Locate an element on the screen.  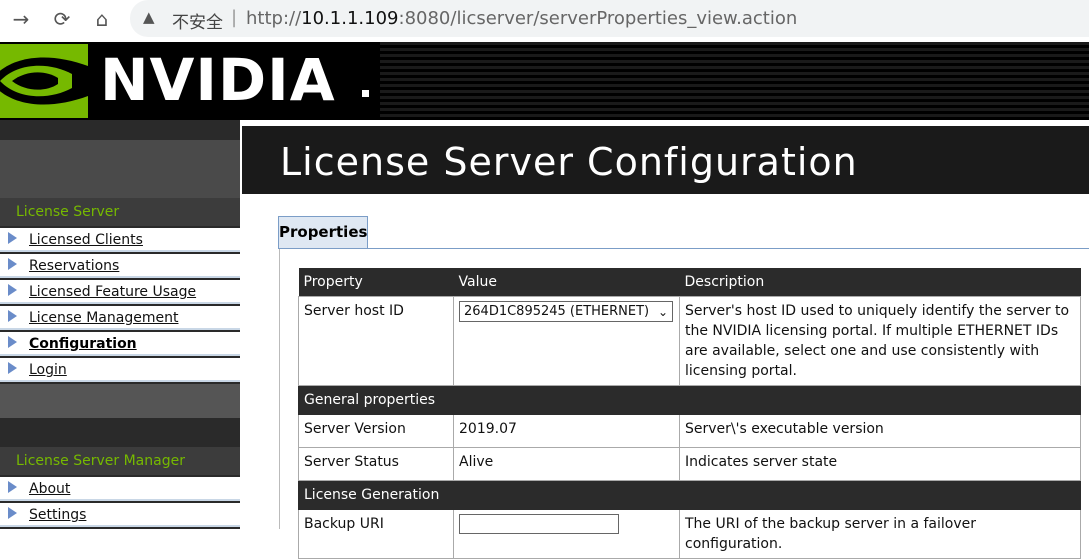
sidebar-item-configuration: Configuration is located at coordinates (120, 344).